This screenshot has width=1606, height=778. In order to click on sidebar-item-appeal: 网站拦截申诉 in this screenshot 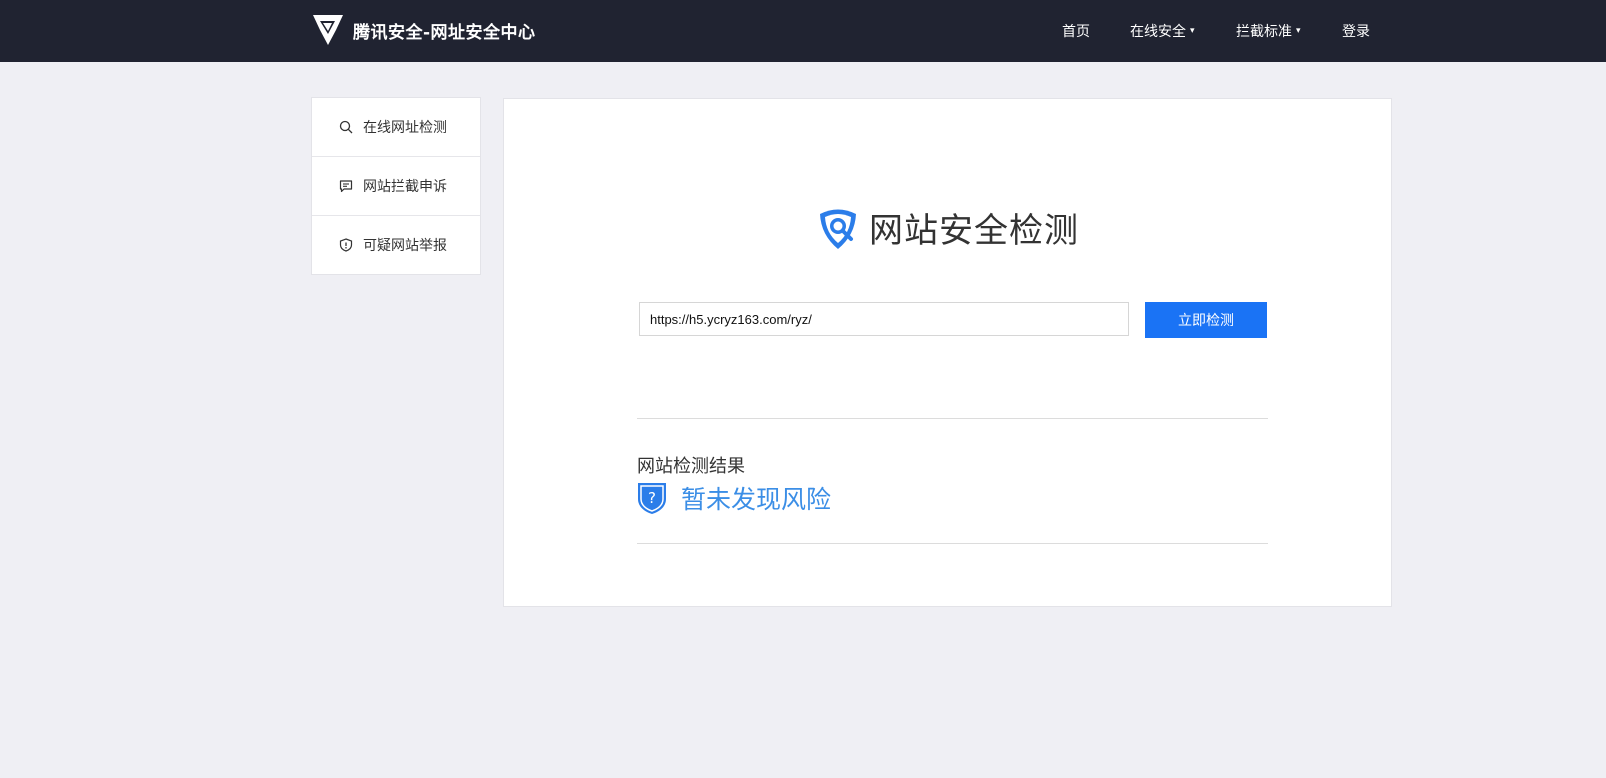, I will do `click(396, 186)`.